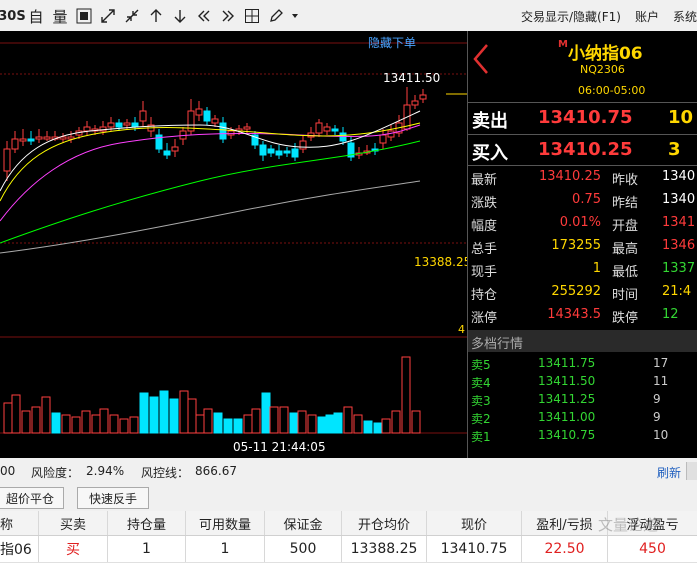  What do you see at coordinates (225, 523) in the screenshot?
I see `col-available: 可用数量` at bounding box center [225, 523].